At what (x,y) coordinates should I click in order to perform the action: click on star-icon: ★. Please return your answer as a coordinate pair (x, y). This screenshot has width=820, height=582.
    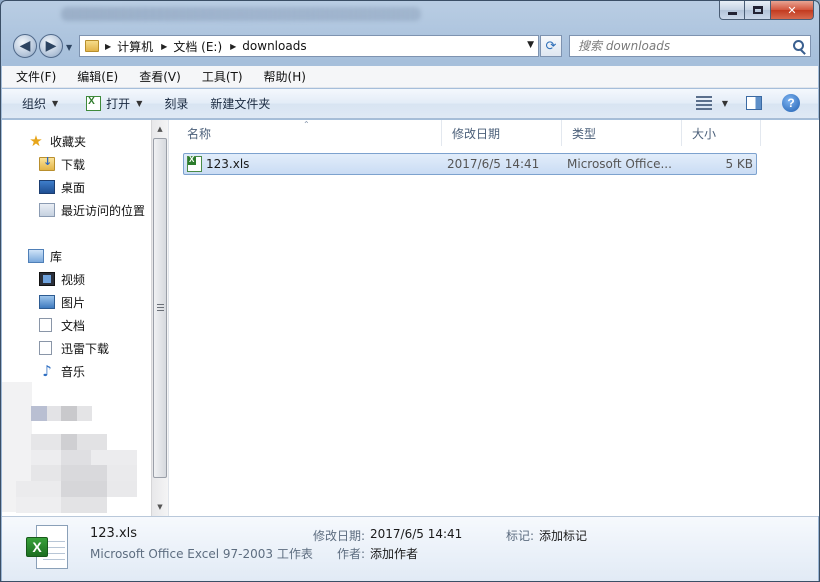
    Looking at the image, I should click on (36, 141).